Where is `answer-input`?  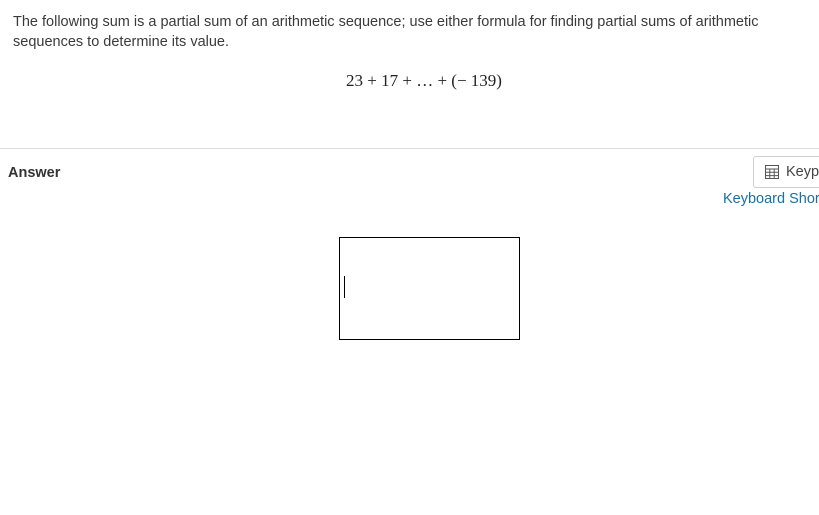 answer-input is located at coordinates (429, 288).